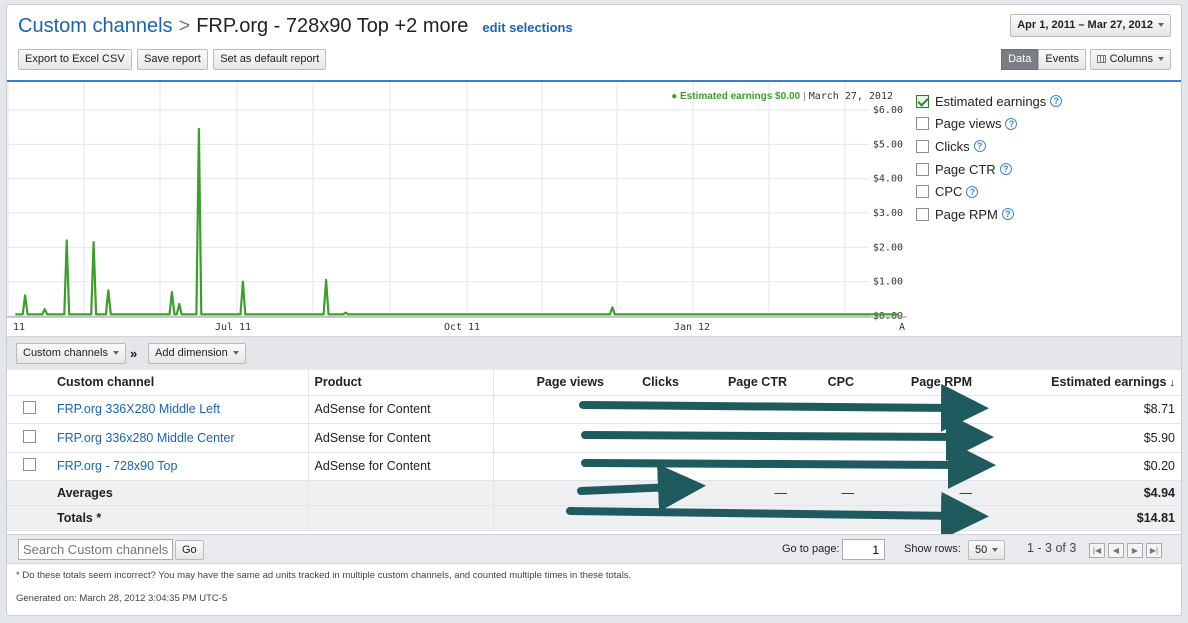  I want to click on pagination-range: 1 - 3 of 3, so click(1052, 548).